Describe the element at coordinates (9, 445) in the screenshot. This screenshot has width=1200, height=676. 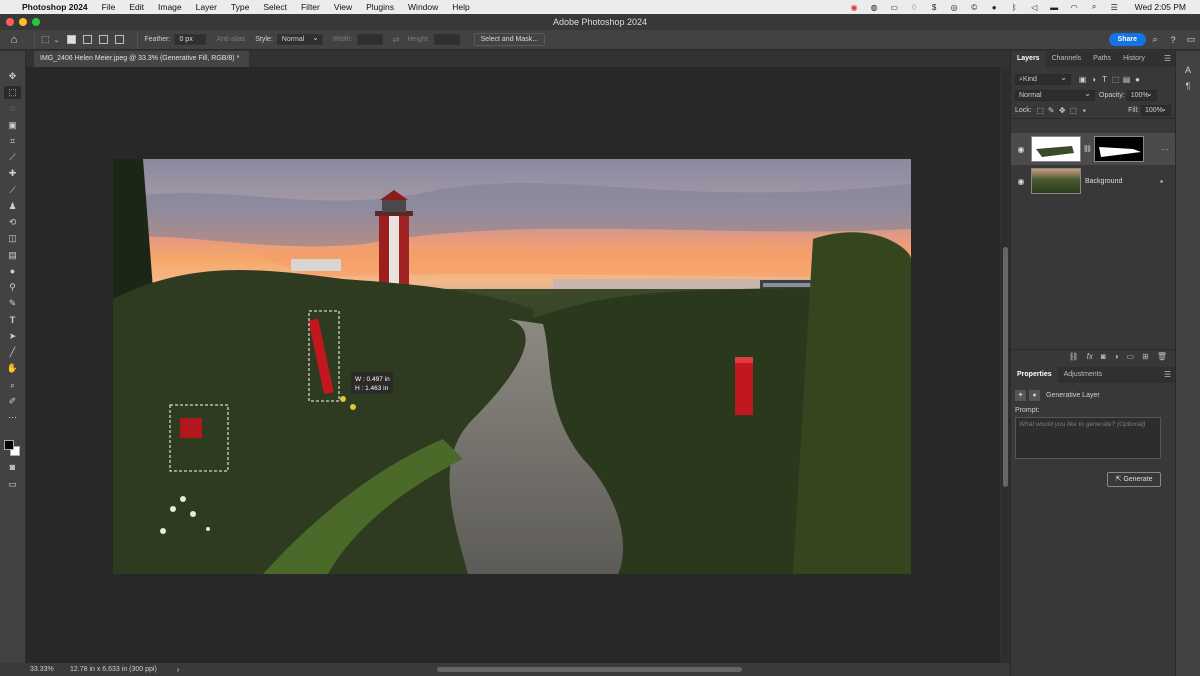
I see `foreground-color-swatch` at that location.